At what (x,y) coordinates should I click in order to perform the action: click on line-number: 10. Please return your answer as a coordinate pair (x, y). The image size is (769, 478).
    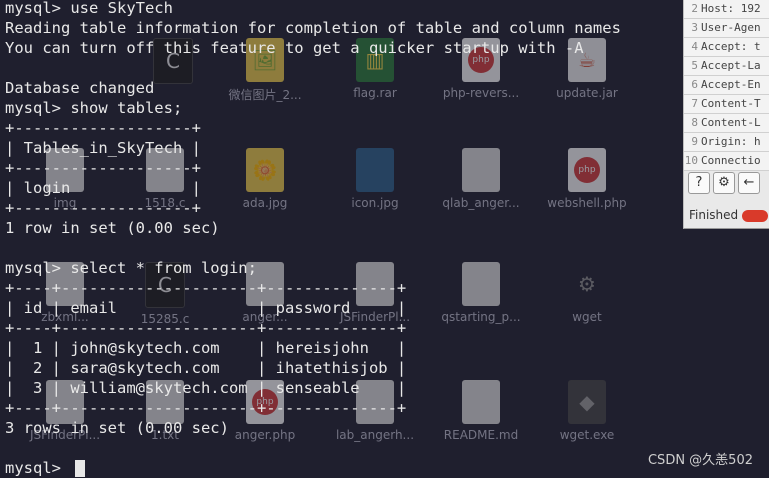
    Looking at the image, I should click on (691, 160).